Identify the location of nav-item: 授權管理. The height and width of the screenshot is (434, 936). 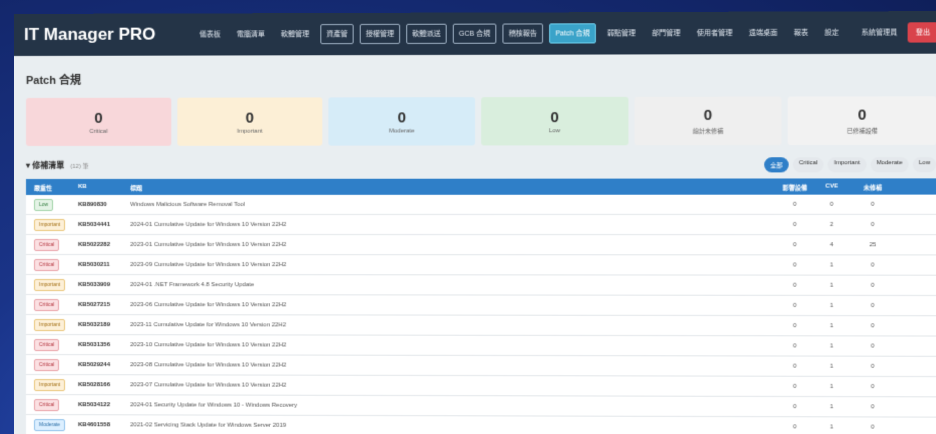
(380, 34).